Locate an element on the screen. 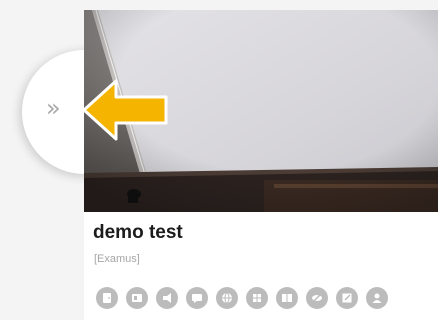 The height and width of the screenshot is (320, 438). edit-icon is located at coordinates (347, 298).